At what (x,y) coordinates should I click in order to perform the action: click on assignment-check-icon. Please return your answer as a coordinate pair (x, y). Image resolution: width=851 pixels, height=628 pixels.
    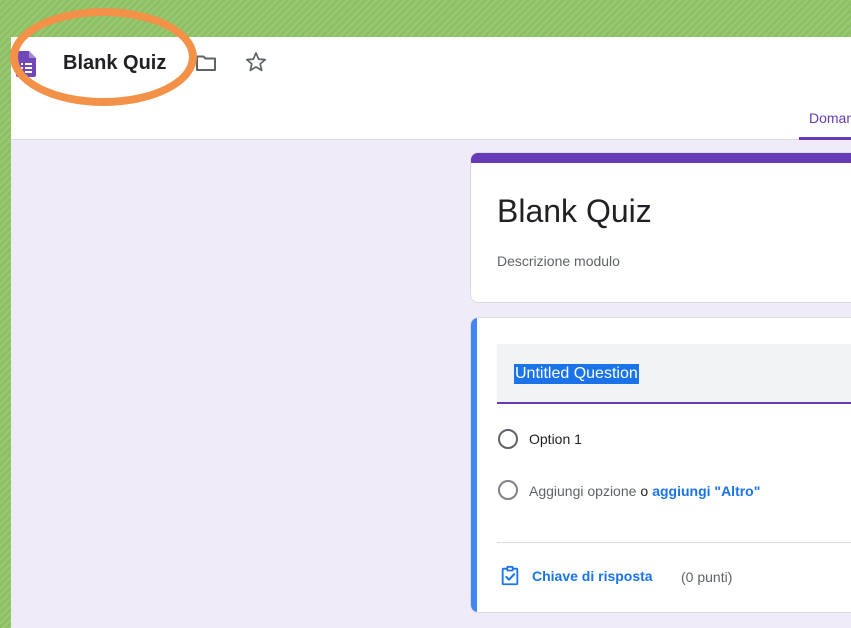
    Looking at the image, I should click on (510, 575).